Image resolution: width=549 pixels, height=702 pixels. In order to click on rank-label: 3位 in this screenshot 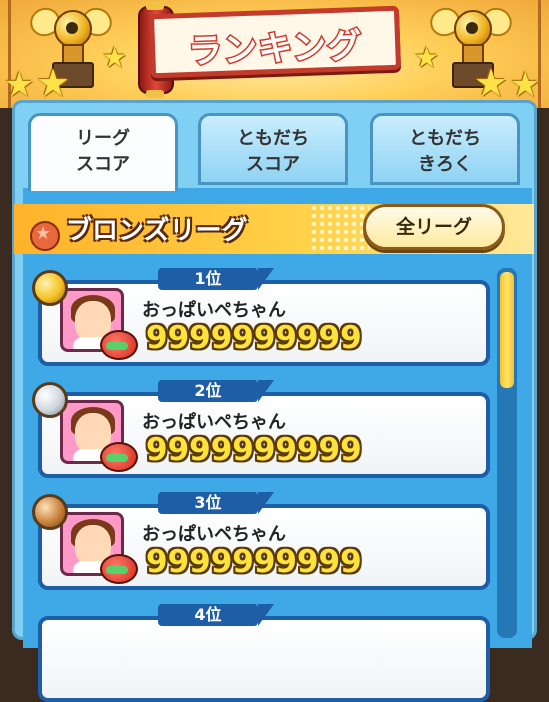, I will do `click(216, 503)`.